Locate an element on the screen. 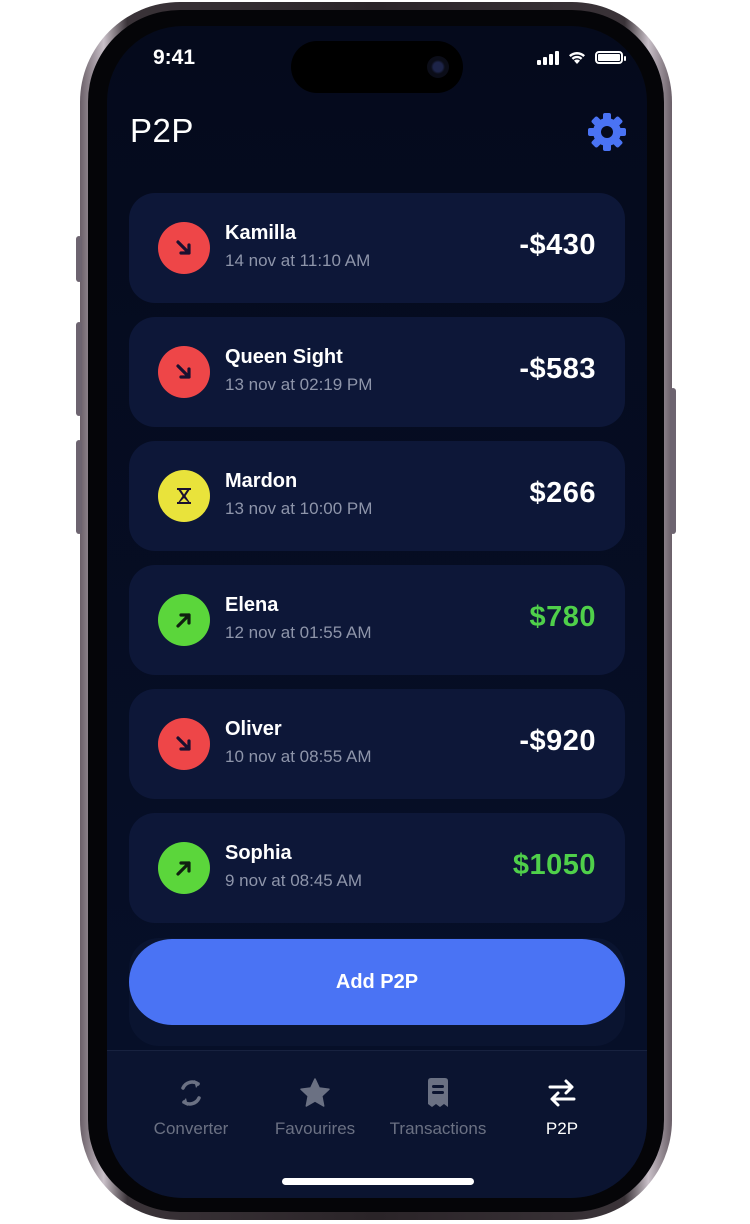 The image size is (750, 1224). swap-arrows-icon is located at coordinates (562, 1093).